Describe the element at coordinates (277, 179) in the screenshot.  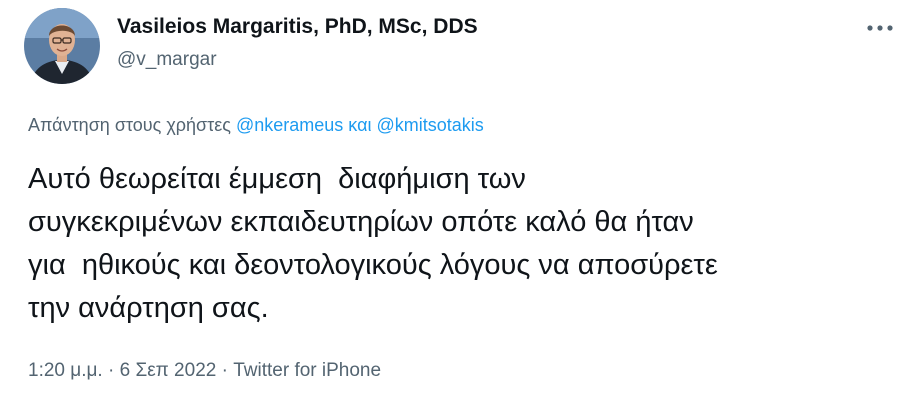
I see `tweet-text-line: Αυτό θεωρείται έμμεση διαφήμιση των` at that location.